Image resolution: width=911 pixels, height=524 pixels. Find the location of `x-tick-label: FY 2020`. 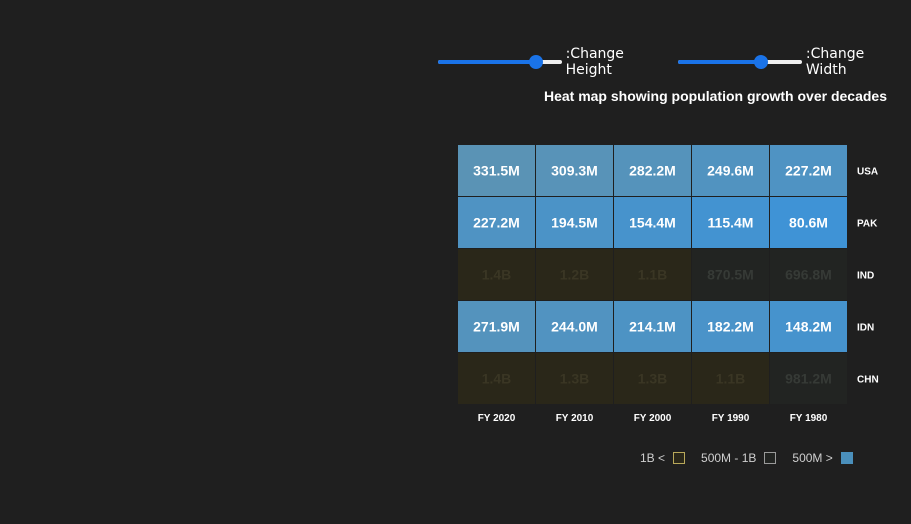

x-tick-label: FY 2020 is located at coordinates (497, 418).